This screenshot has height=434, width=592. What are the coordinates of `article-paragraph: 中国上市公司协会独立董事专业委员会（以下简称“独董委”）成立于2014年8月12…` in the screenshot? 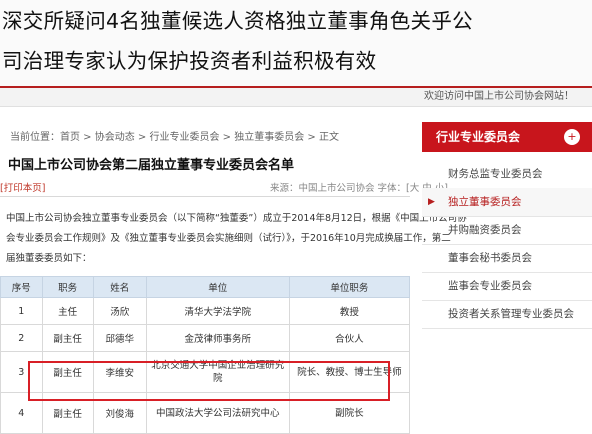 It's located at (236, 218).